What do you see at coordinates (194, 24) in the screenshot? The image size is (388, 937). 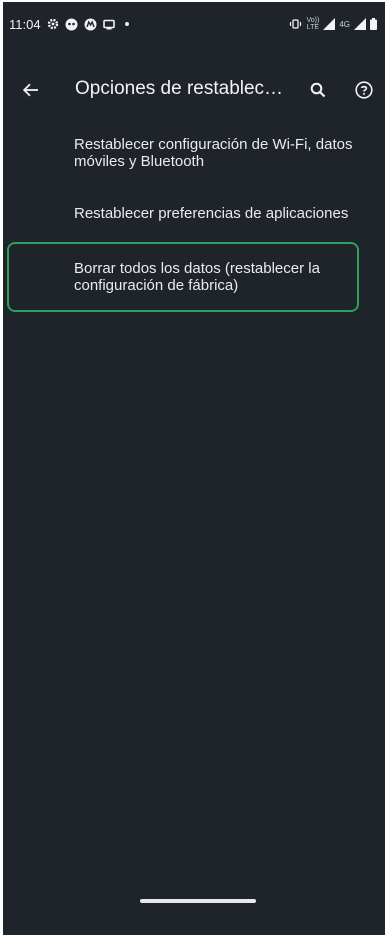 I see `status-bar: 11:04 Vo)) LTE 4G` at bounding box center [194, 24].